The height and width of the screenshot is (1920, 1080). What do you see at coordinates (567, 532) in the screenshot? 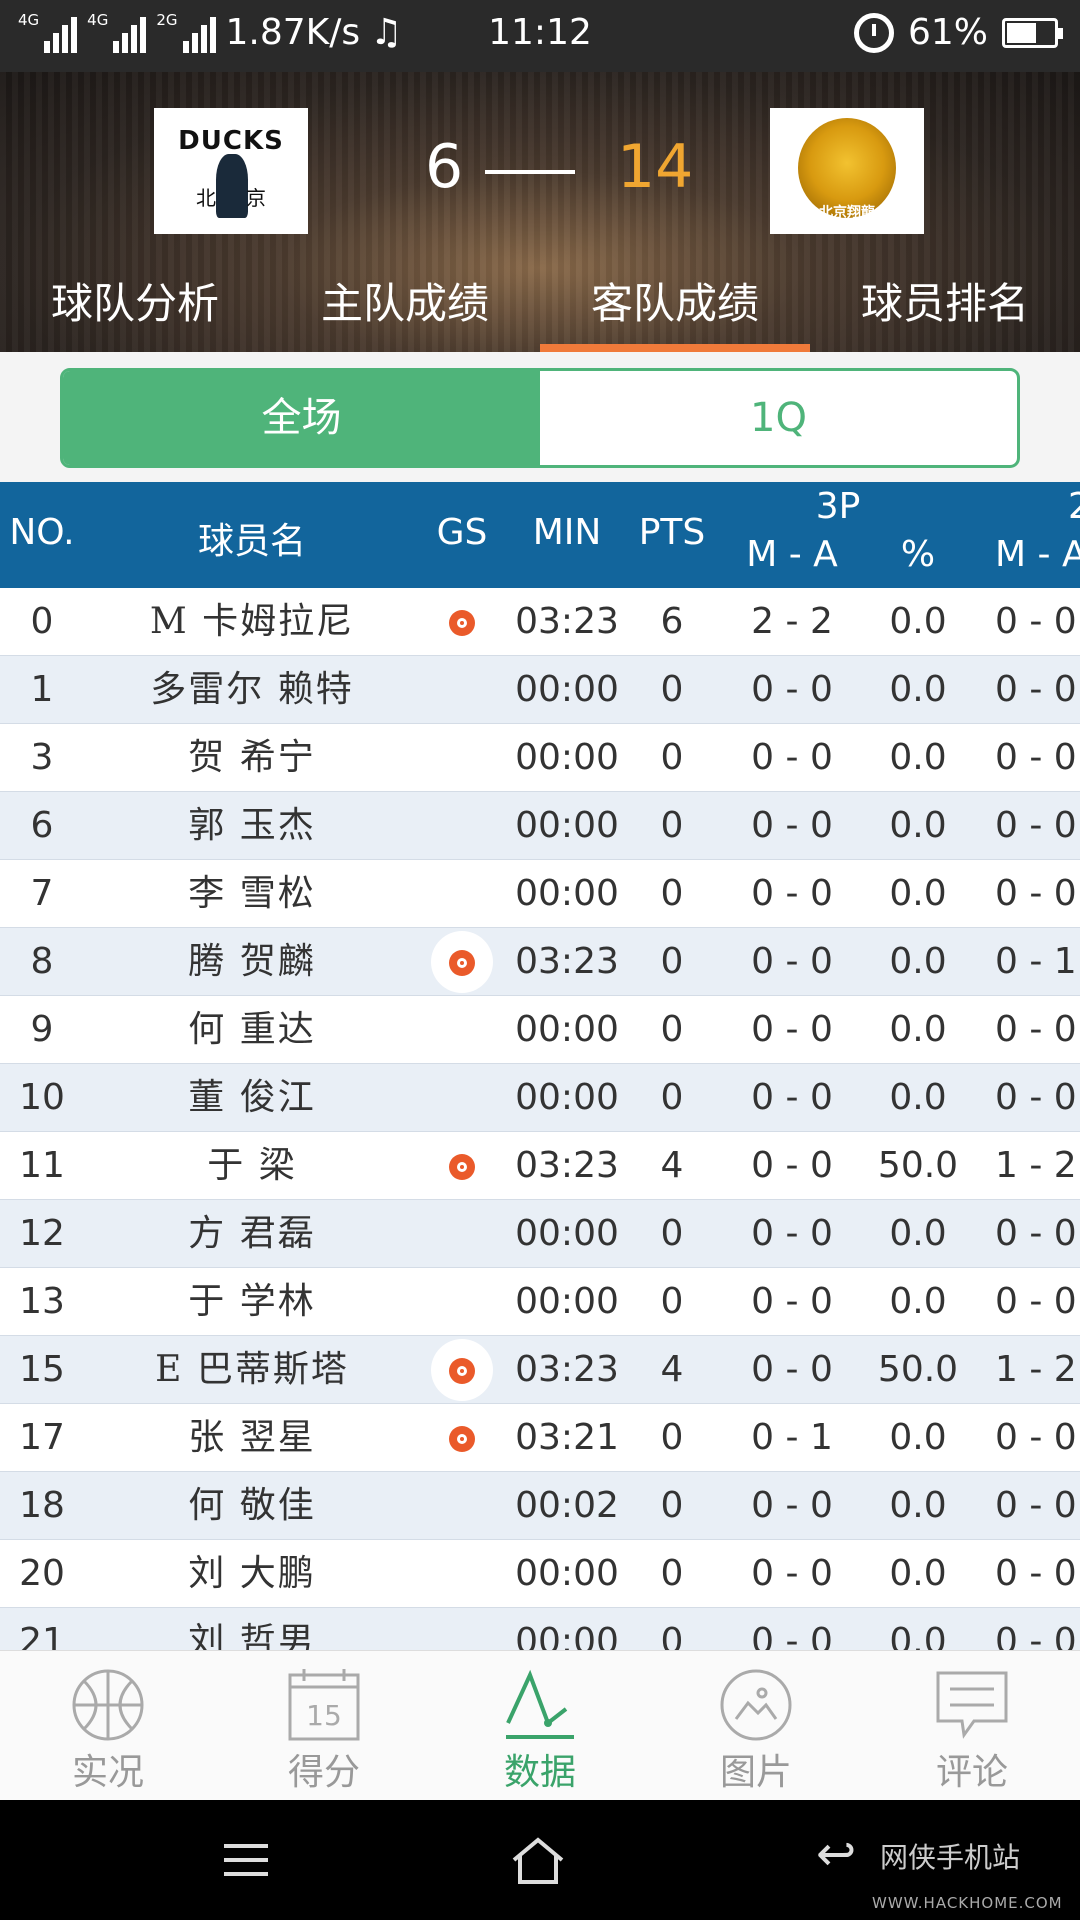
I see `col-min: MIN` at bounding box center [567, 532].